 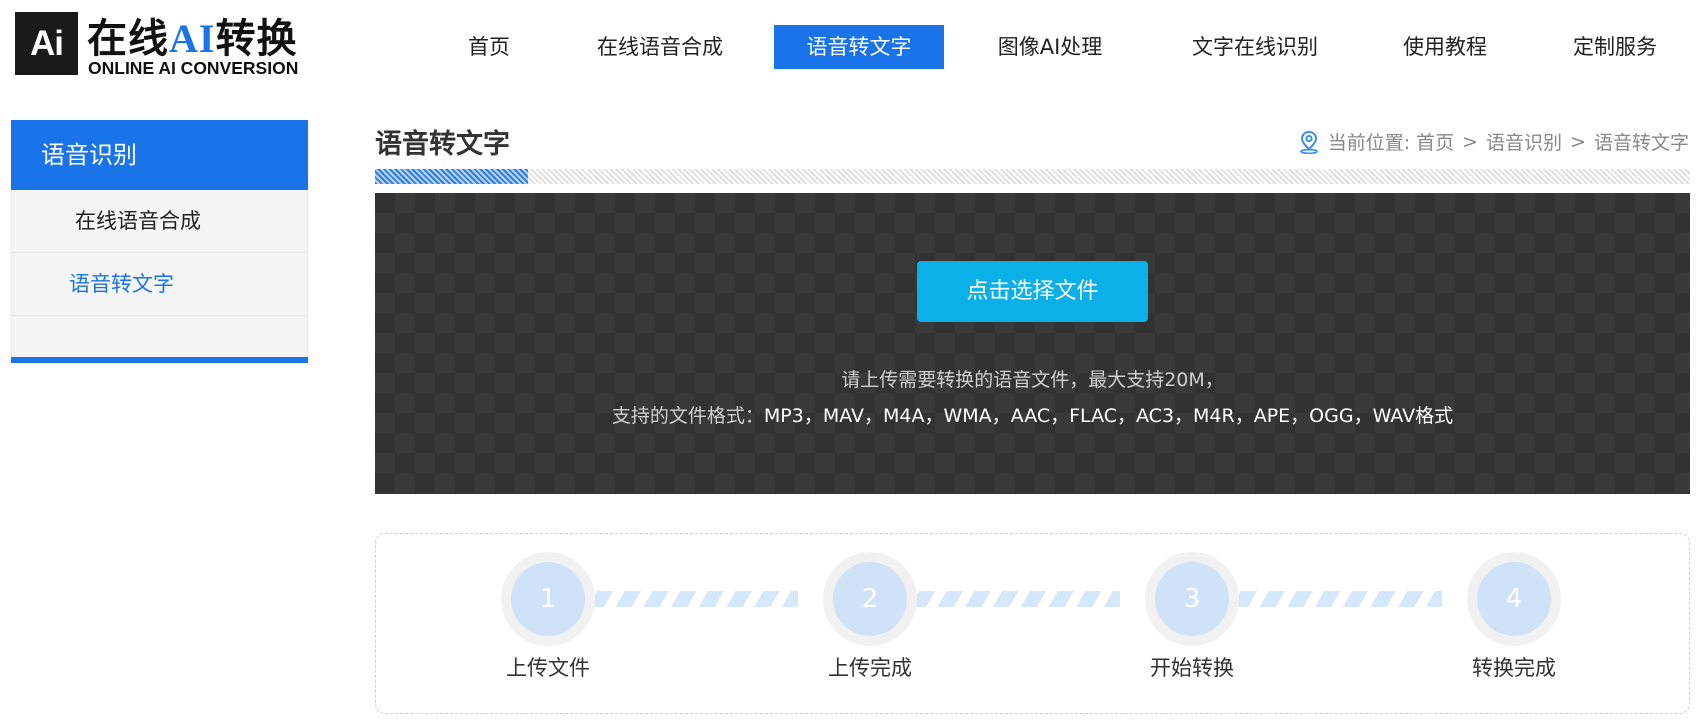 What do you see at coordinates (859, 47) in the screenshot?
I see `nav-item-speech-to-text: 语音转文字` at bounding box center [859, 47].